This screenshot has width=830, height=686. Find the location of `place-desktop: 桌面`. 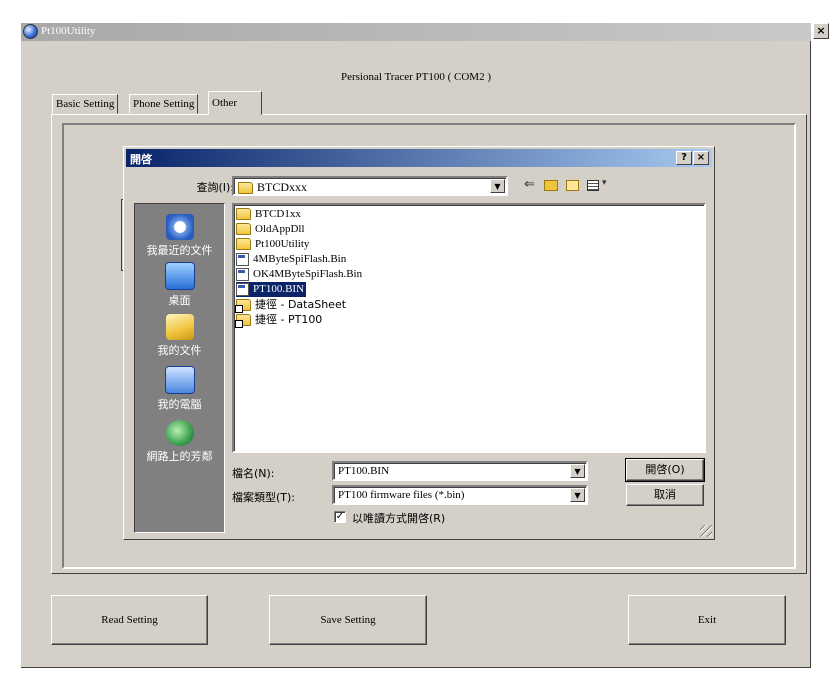

place-desktop: 桌面 is located at coordinates (179, 285).